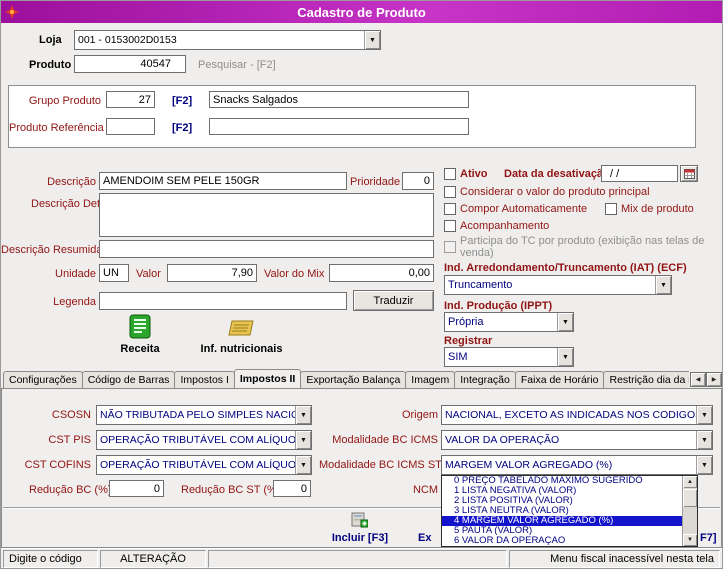 This screenshot has height=569, width=723. Describe the element at coordinates (714, 379) in the screenshot. I see `tab-scroll-right-icon: ▶` at that location.